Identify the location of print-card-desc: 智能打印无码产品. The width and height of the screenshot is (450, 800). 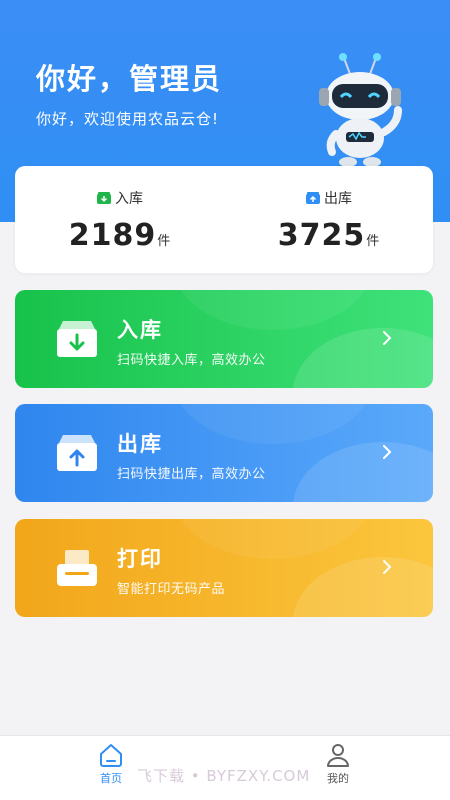
(171, 589).